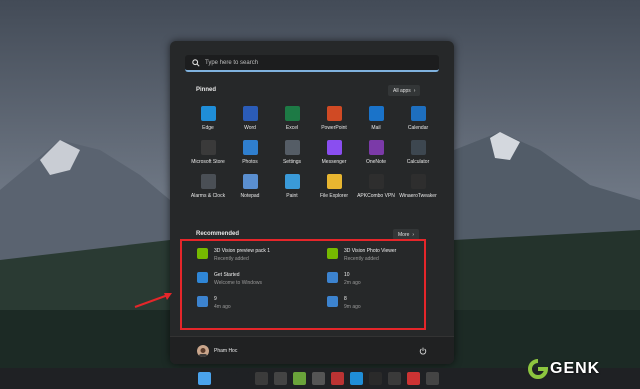 The image size is (640, 389). What do you see at coordinates (334, 128) in the screenshot?
I see `pinned-app-label: PowerPoint` at bounding box center [334, 128].